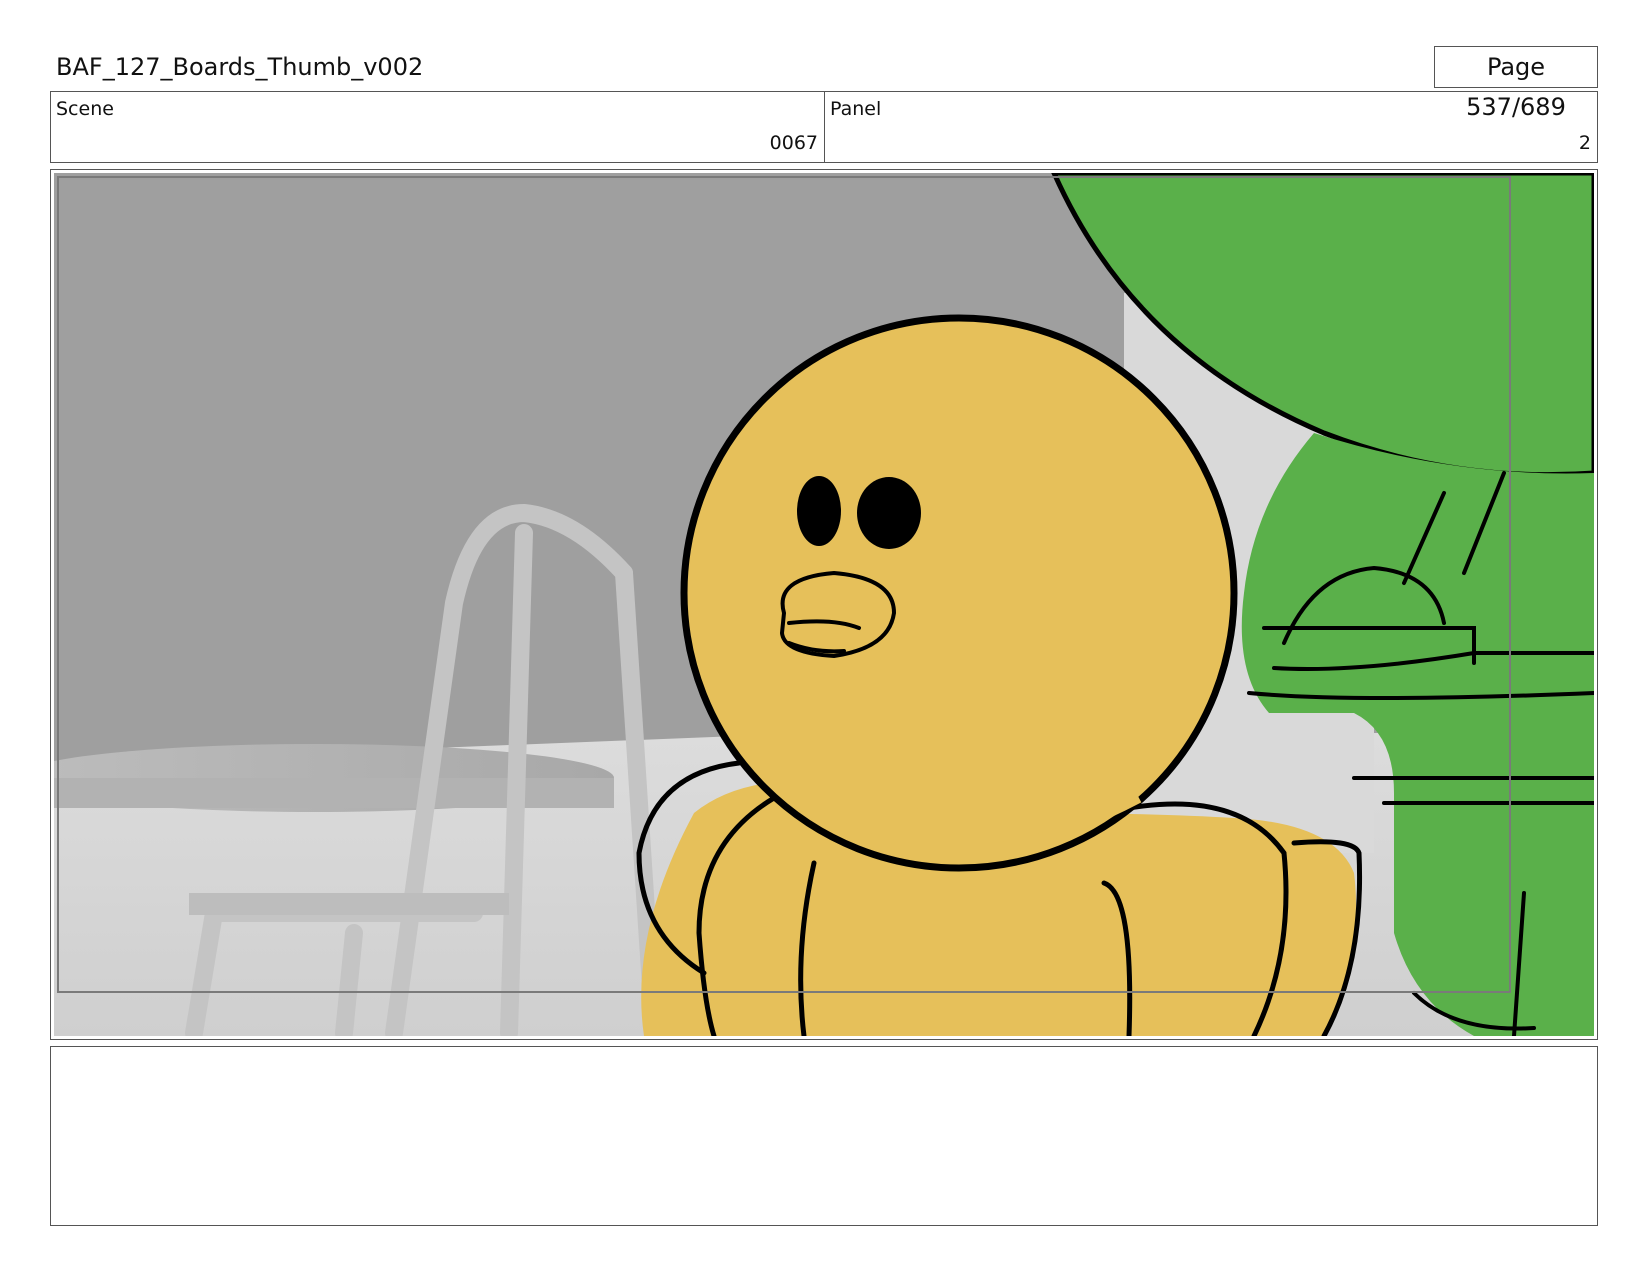 This screenshot has width=1650, height=1275. What do you see at coordinates (819, 511) in the screenshot?
I see `character-eye-left` at bounding box center [819, 511].